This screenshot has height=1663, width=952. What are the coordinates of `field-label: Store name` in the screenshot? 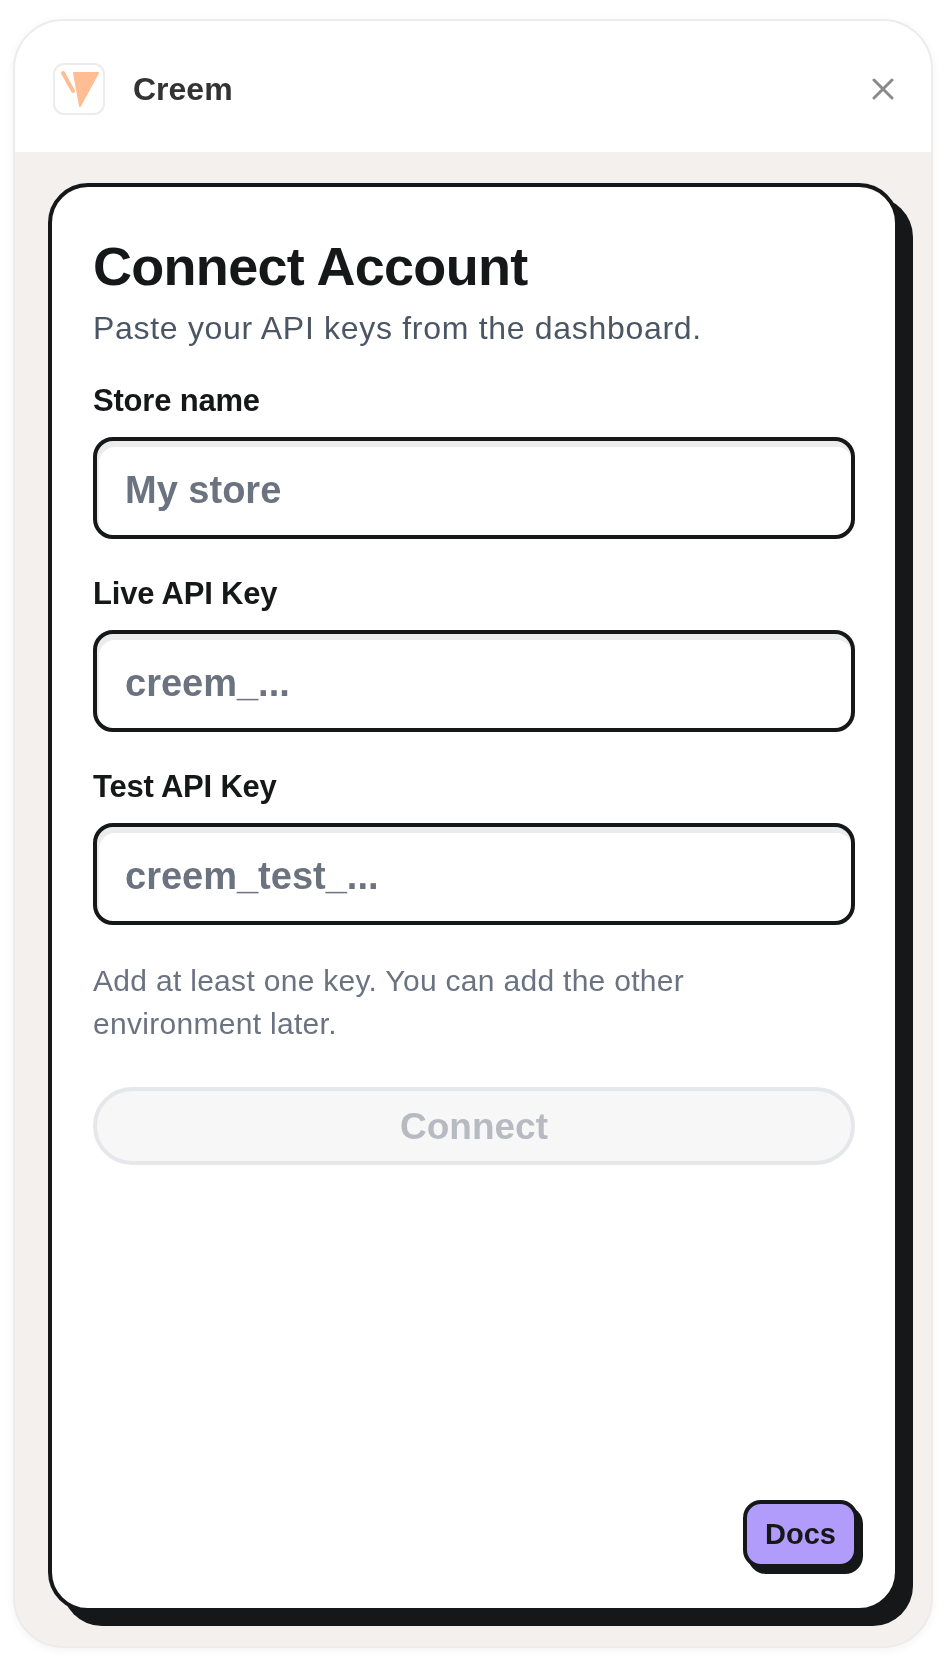 It's located at (177, 401).